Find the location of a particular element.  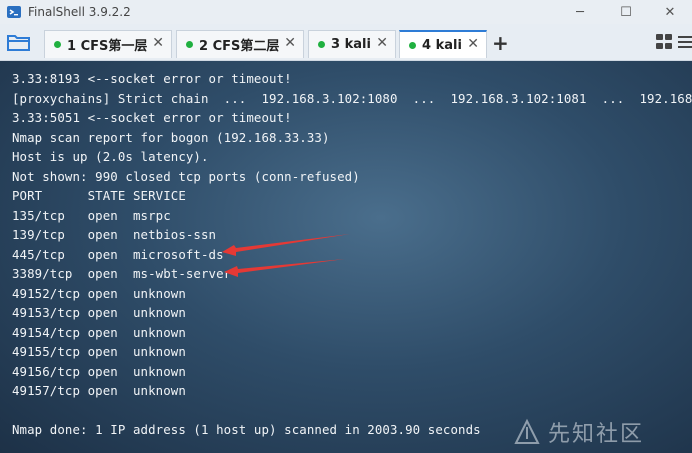

watermark-text: 先知社区 is located at coordinates (596, 434).